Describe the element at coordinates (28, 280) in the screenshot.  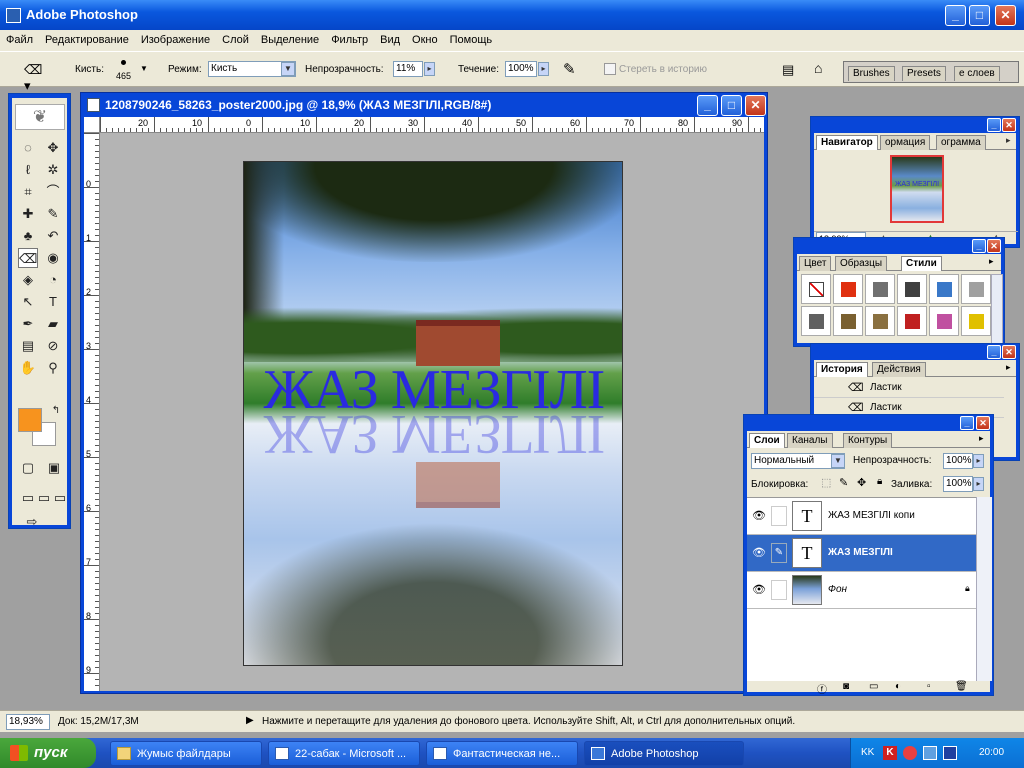
I see `blur-icon: ◈` at that location.